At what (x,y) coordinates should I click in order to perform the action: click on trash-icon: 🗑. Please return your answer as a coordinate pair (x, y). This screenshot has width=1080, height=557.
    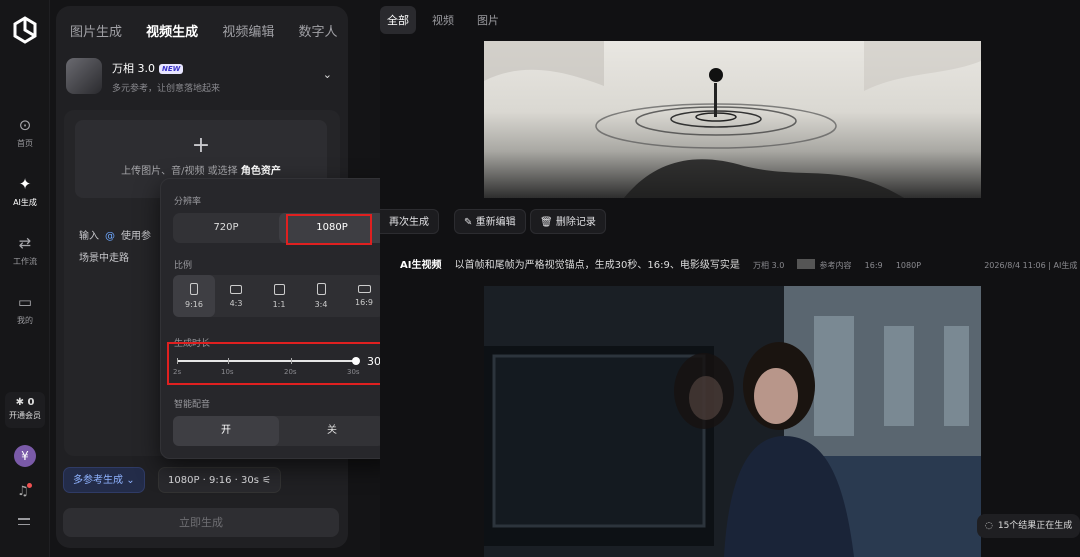
    Looking at the image, I should click on (546, 222).